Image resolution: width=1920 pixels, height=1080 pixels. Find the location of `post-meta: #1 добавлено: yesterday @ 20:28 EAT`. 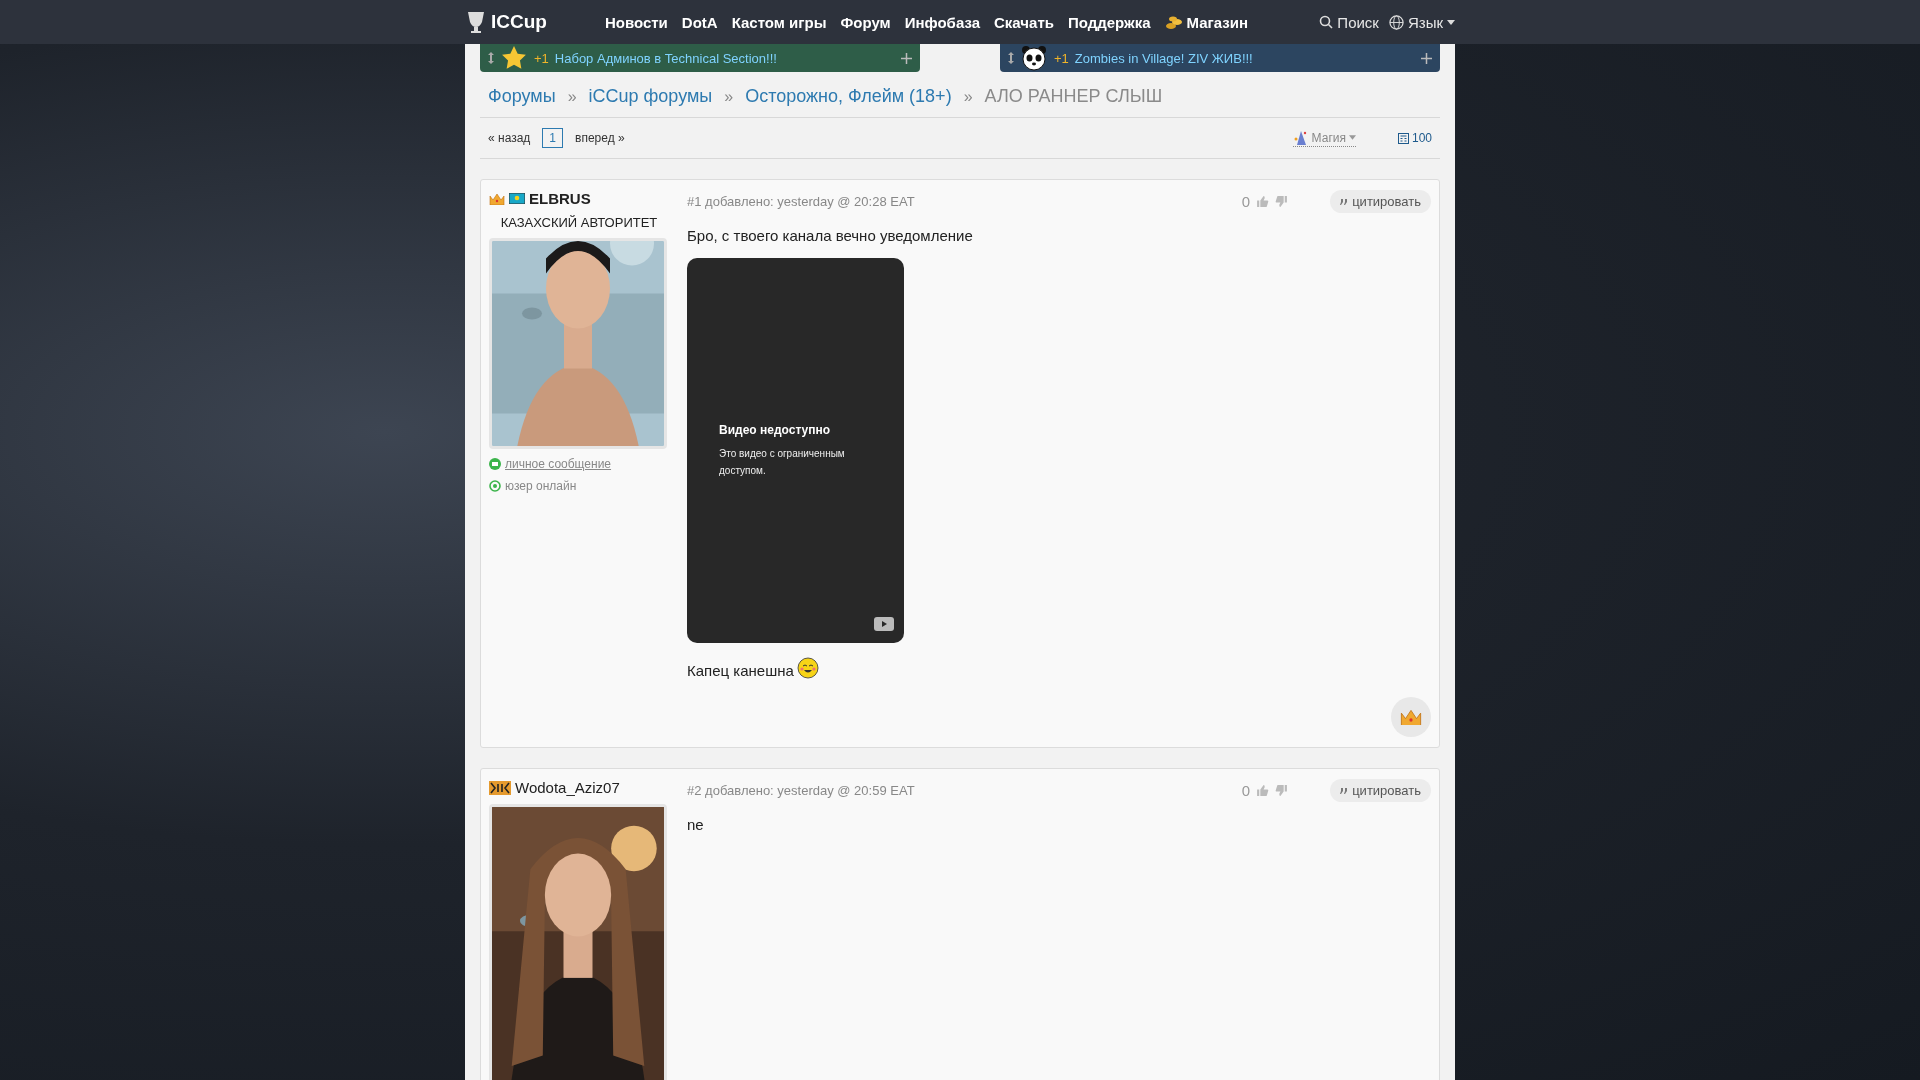

post-meta: #1 добавлено: yesterday @ 20:28 EAT is located at coordinates (801, 201).